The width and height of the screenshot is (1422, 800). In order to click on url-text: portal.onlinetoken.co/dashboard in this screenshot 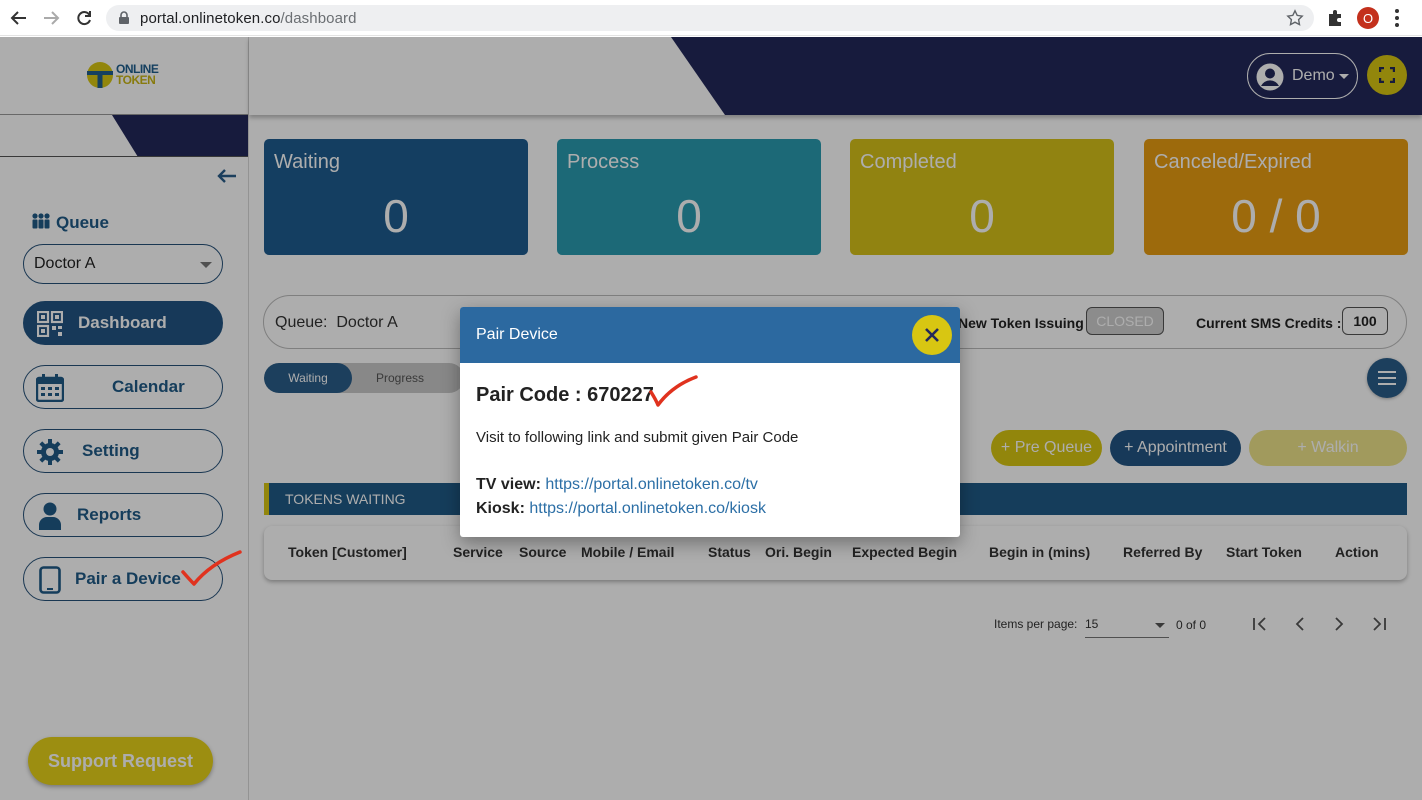, I will do `click(248, 18)`.